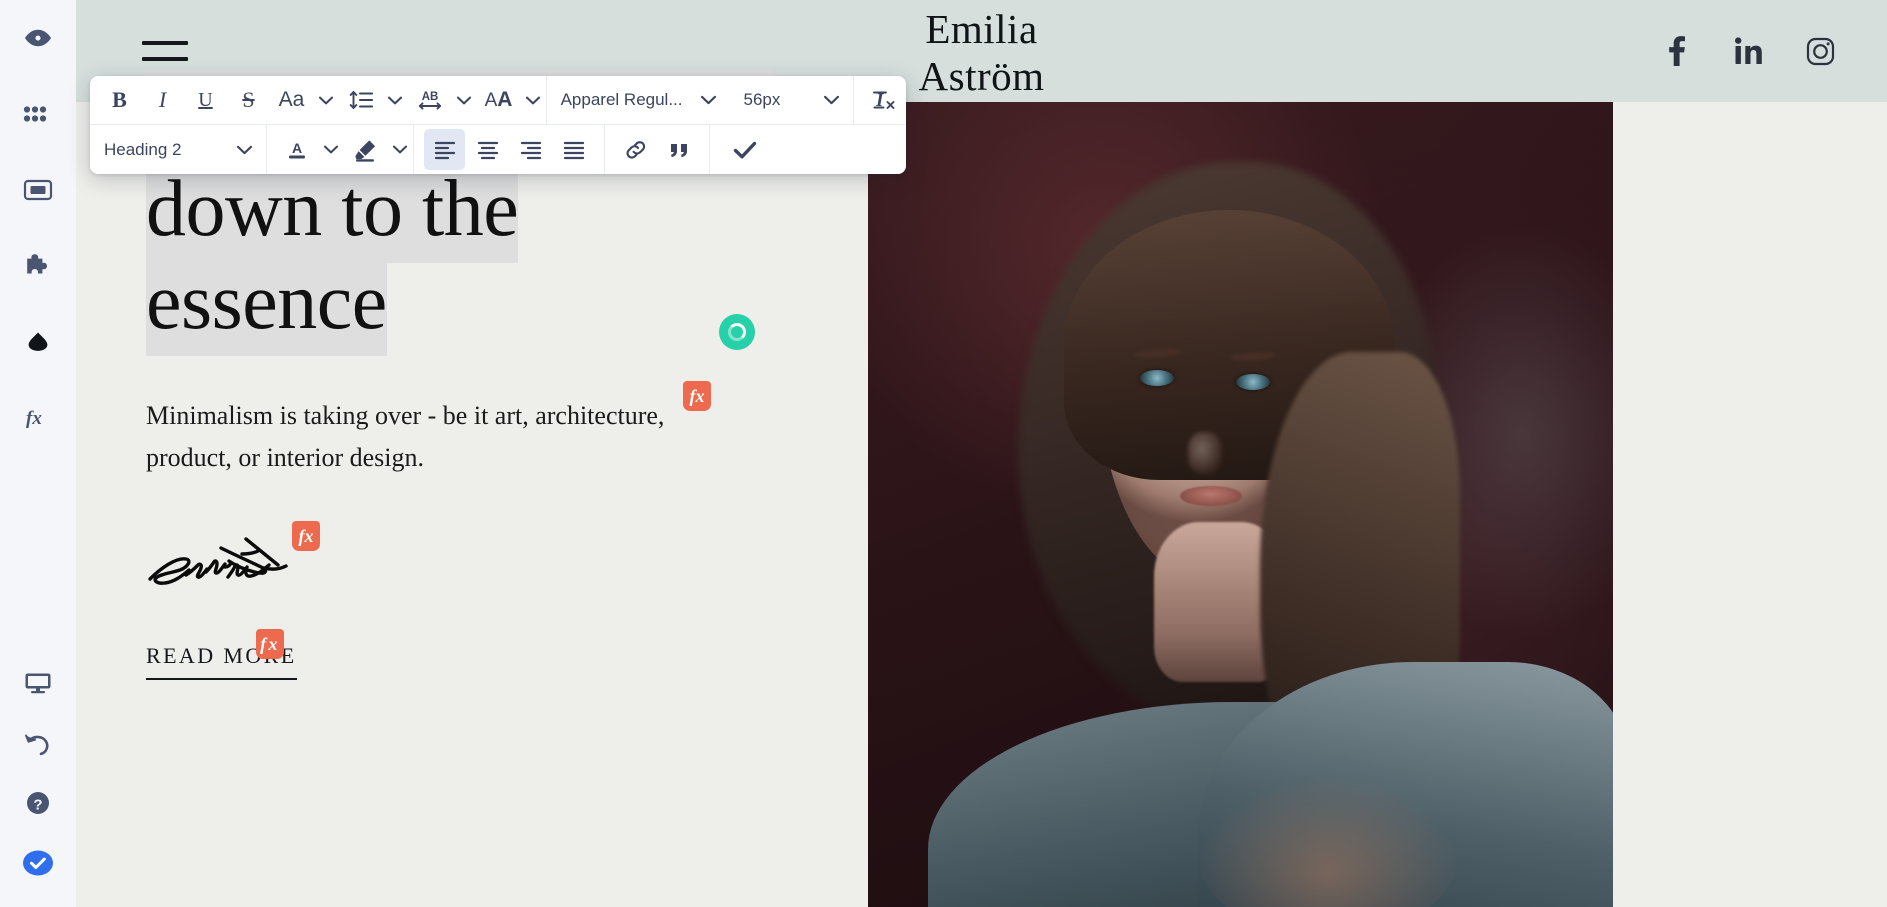 The height and width of the screenshot is (907, 1887). What do you see at coordinates (38, 863) in the screenshot?
I see `publish-check-icon` at bounding box center [38, 863].